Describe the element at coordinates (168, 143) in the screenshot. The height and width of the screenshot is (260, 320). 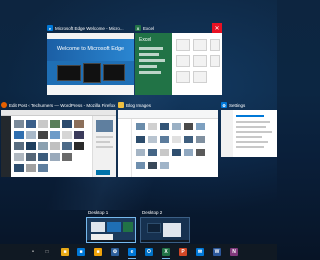
I see `explorer-window-preview` at that location.